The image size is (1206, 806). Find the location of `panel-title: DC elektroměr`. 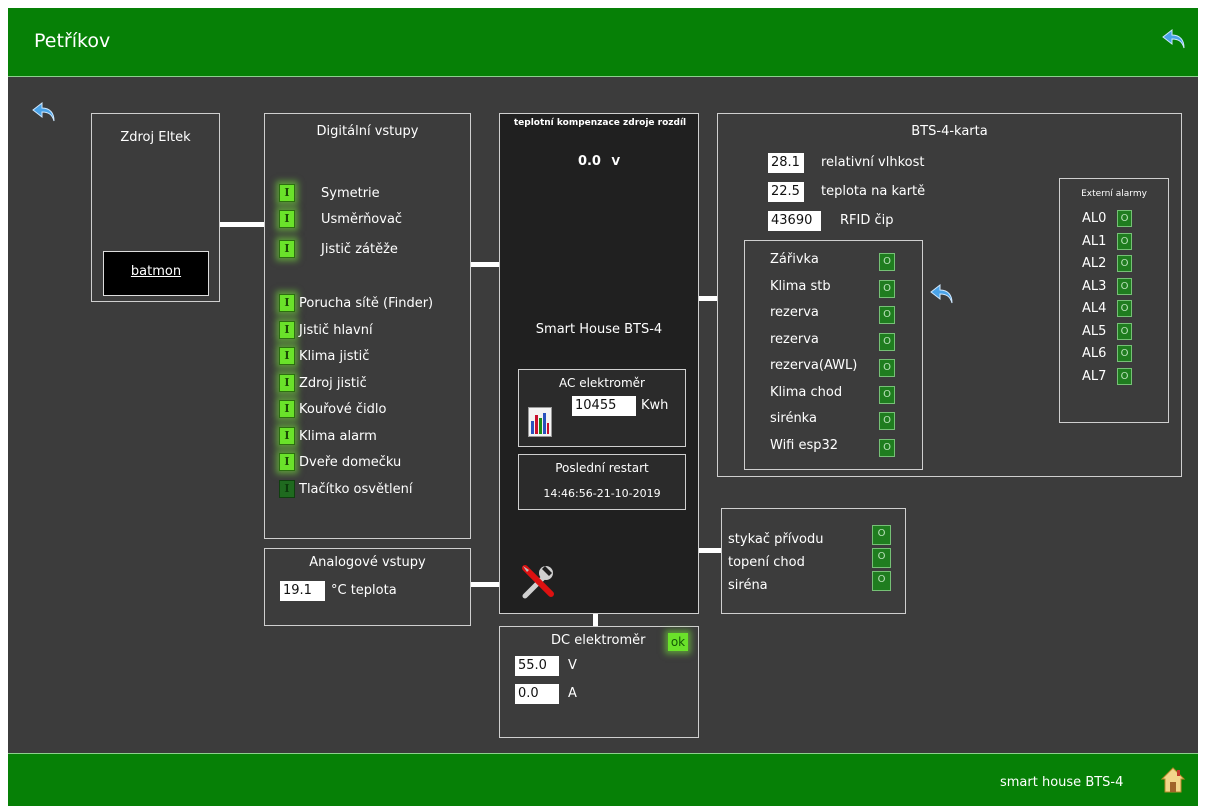

panel-title: DC elektroměr is located at coordinates (598, 640).